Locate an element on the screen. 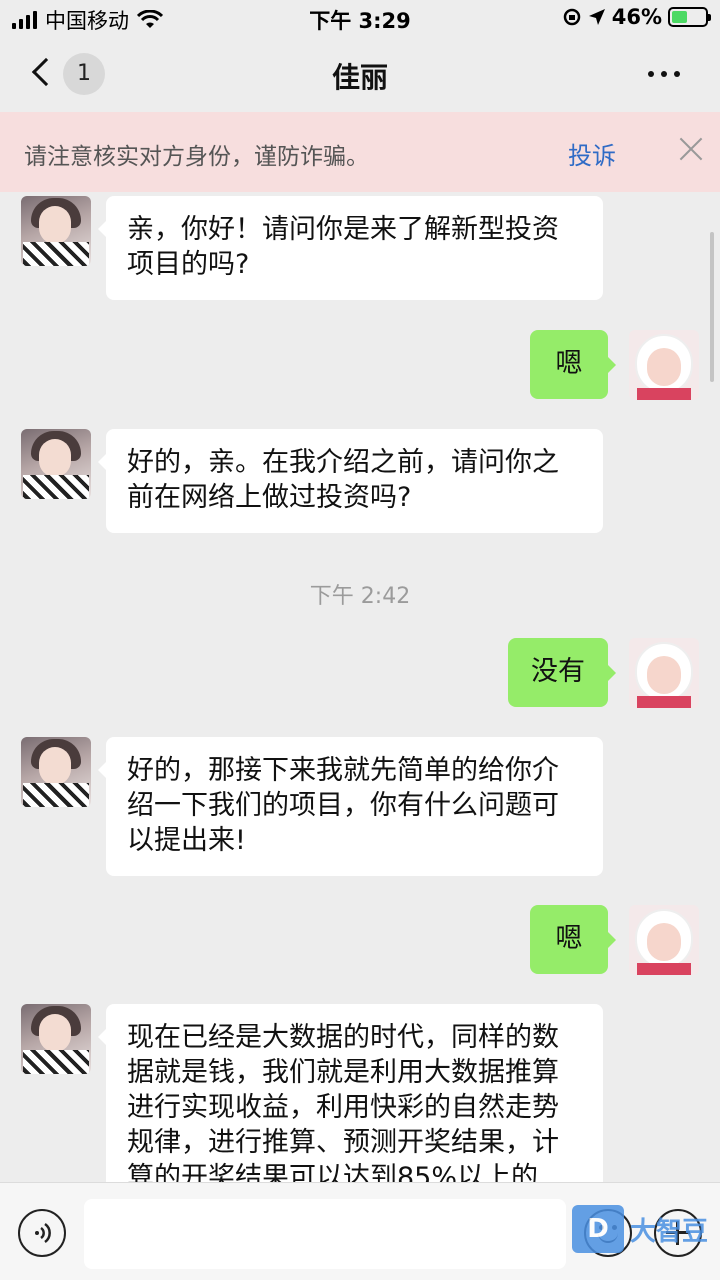  voice-wave-icon is located at coordinates (43, 1233).